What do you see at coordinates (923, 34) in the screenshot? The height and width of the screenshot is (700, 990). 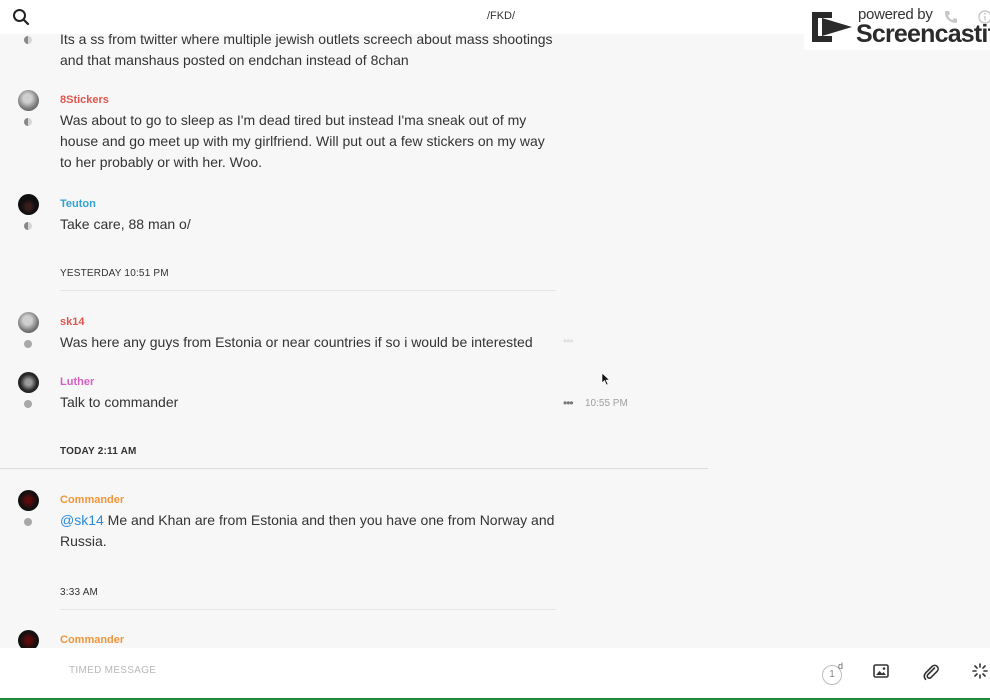 I see `watermark-brand-text: Screencastify` at bounding box center [923, 34].